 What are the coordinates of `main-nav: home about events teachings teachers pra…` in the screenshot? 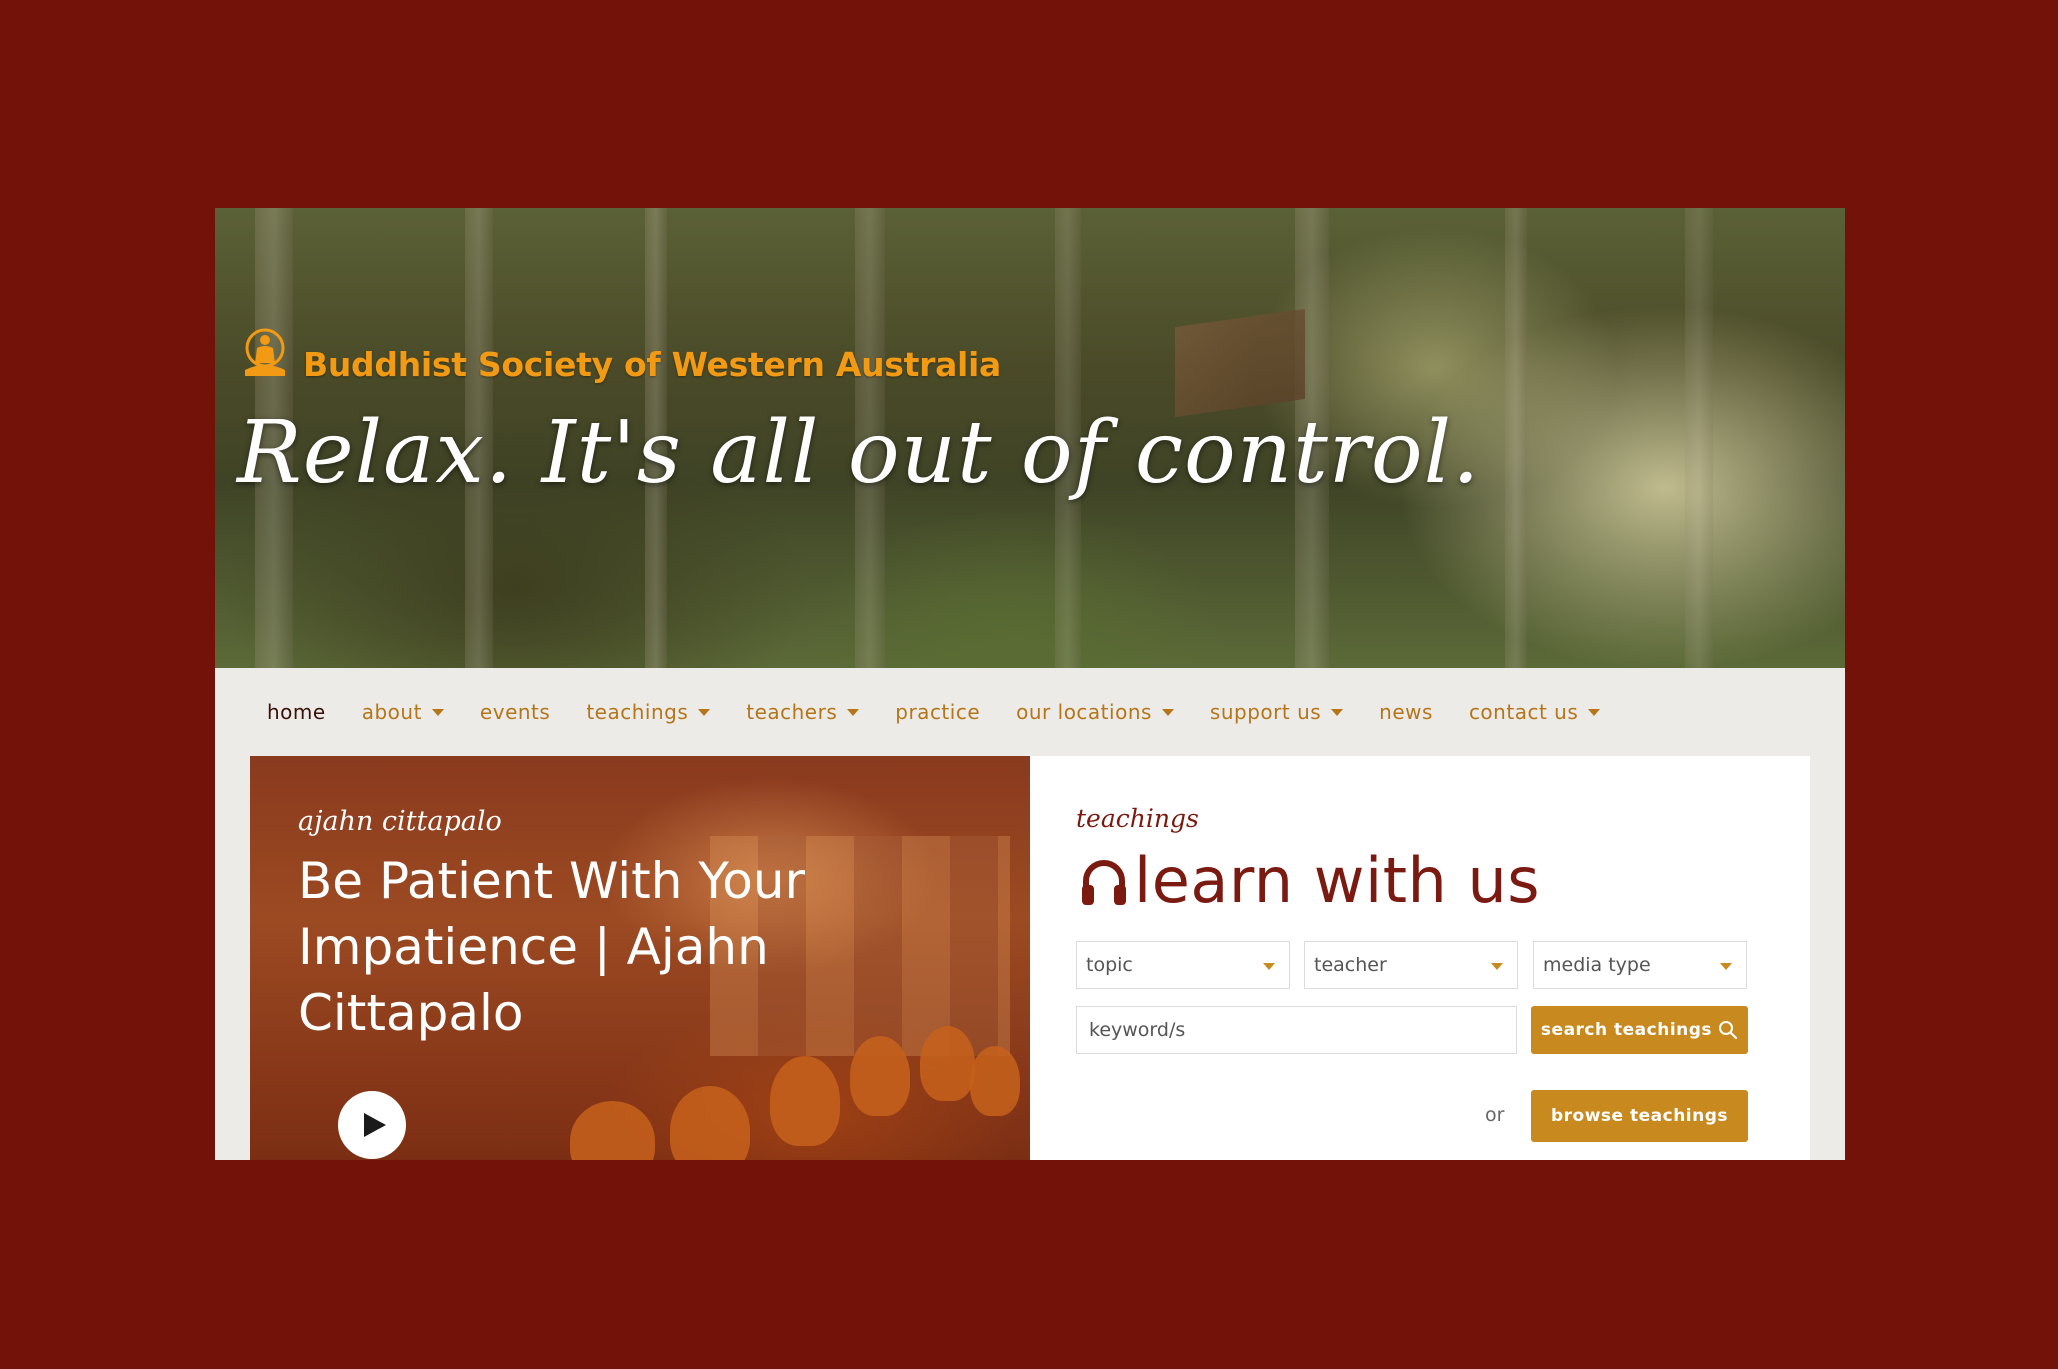 It's located at (1030, 712).